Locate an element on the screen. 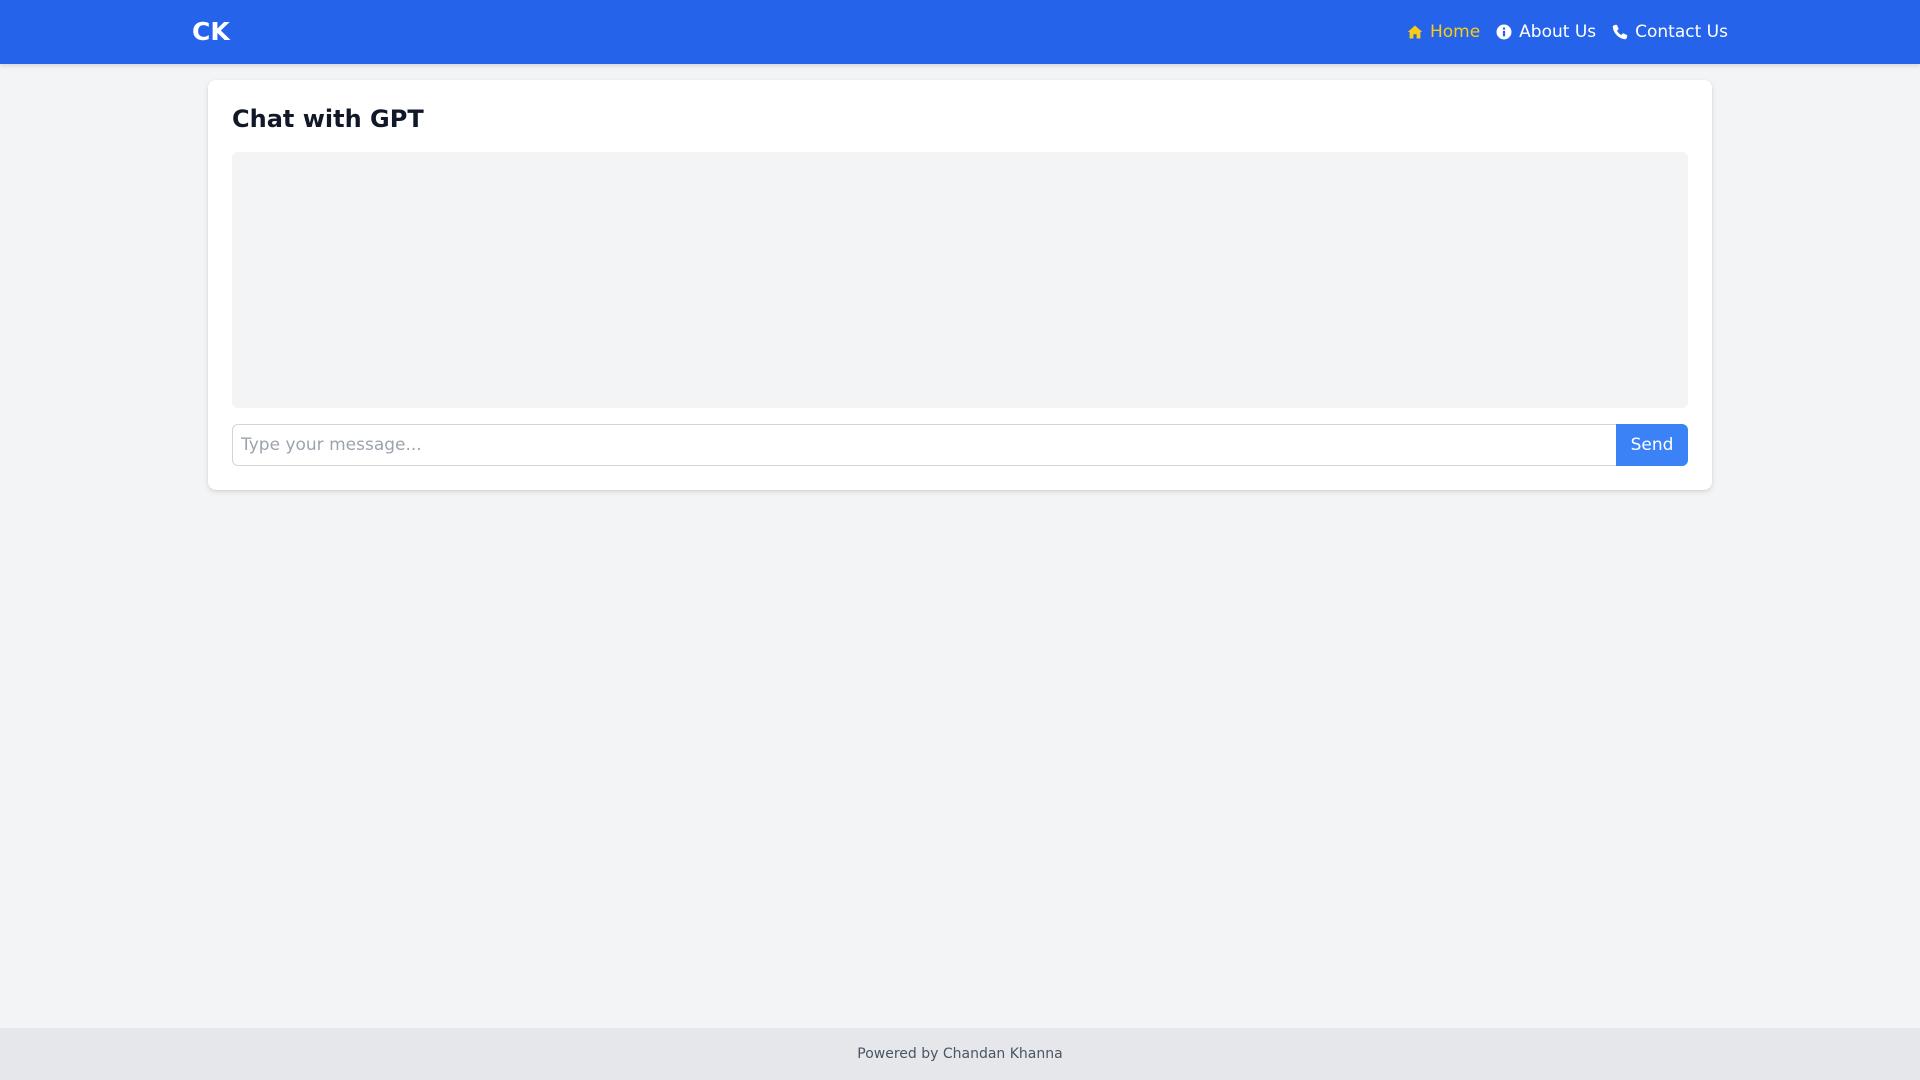 This screenshot has width=1920, height=1080. nav-links: Home About Us Contact Us is located at coordinates (1567, 32).